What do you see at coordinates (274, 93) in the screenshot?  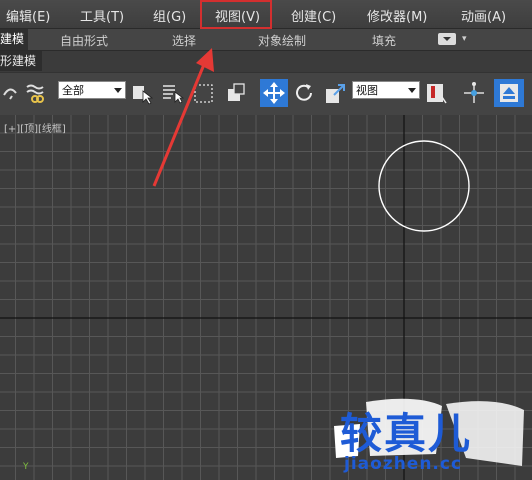 I see `select-and-move-icon` at bounding box center [274, 93].